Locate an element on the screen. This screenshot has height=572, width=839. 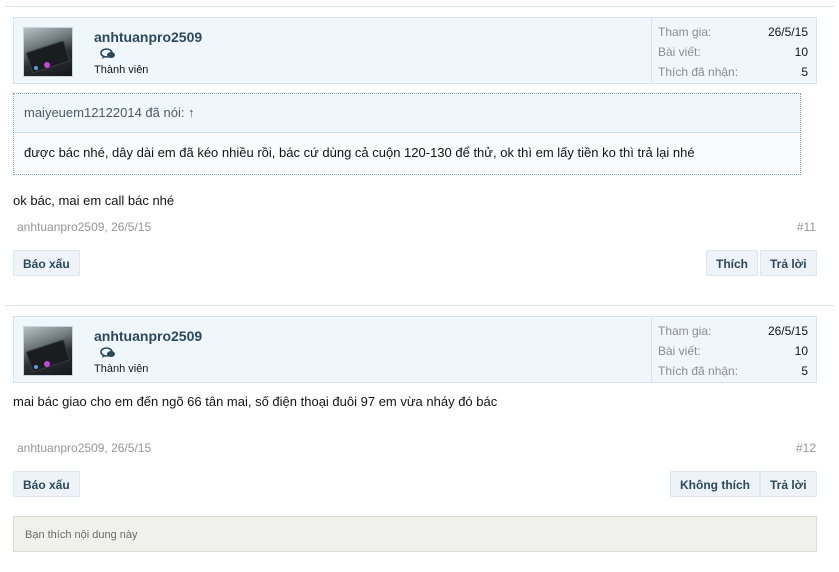
likes-summary-text: Bạn thích nội dung này is located at coordinates (81, 535).